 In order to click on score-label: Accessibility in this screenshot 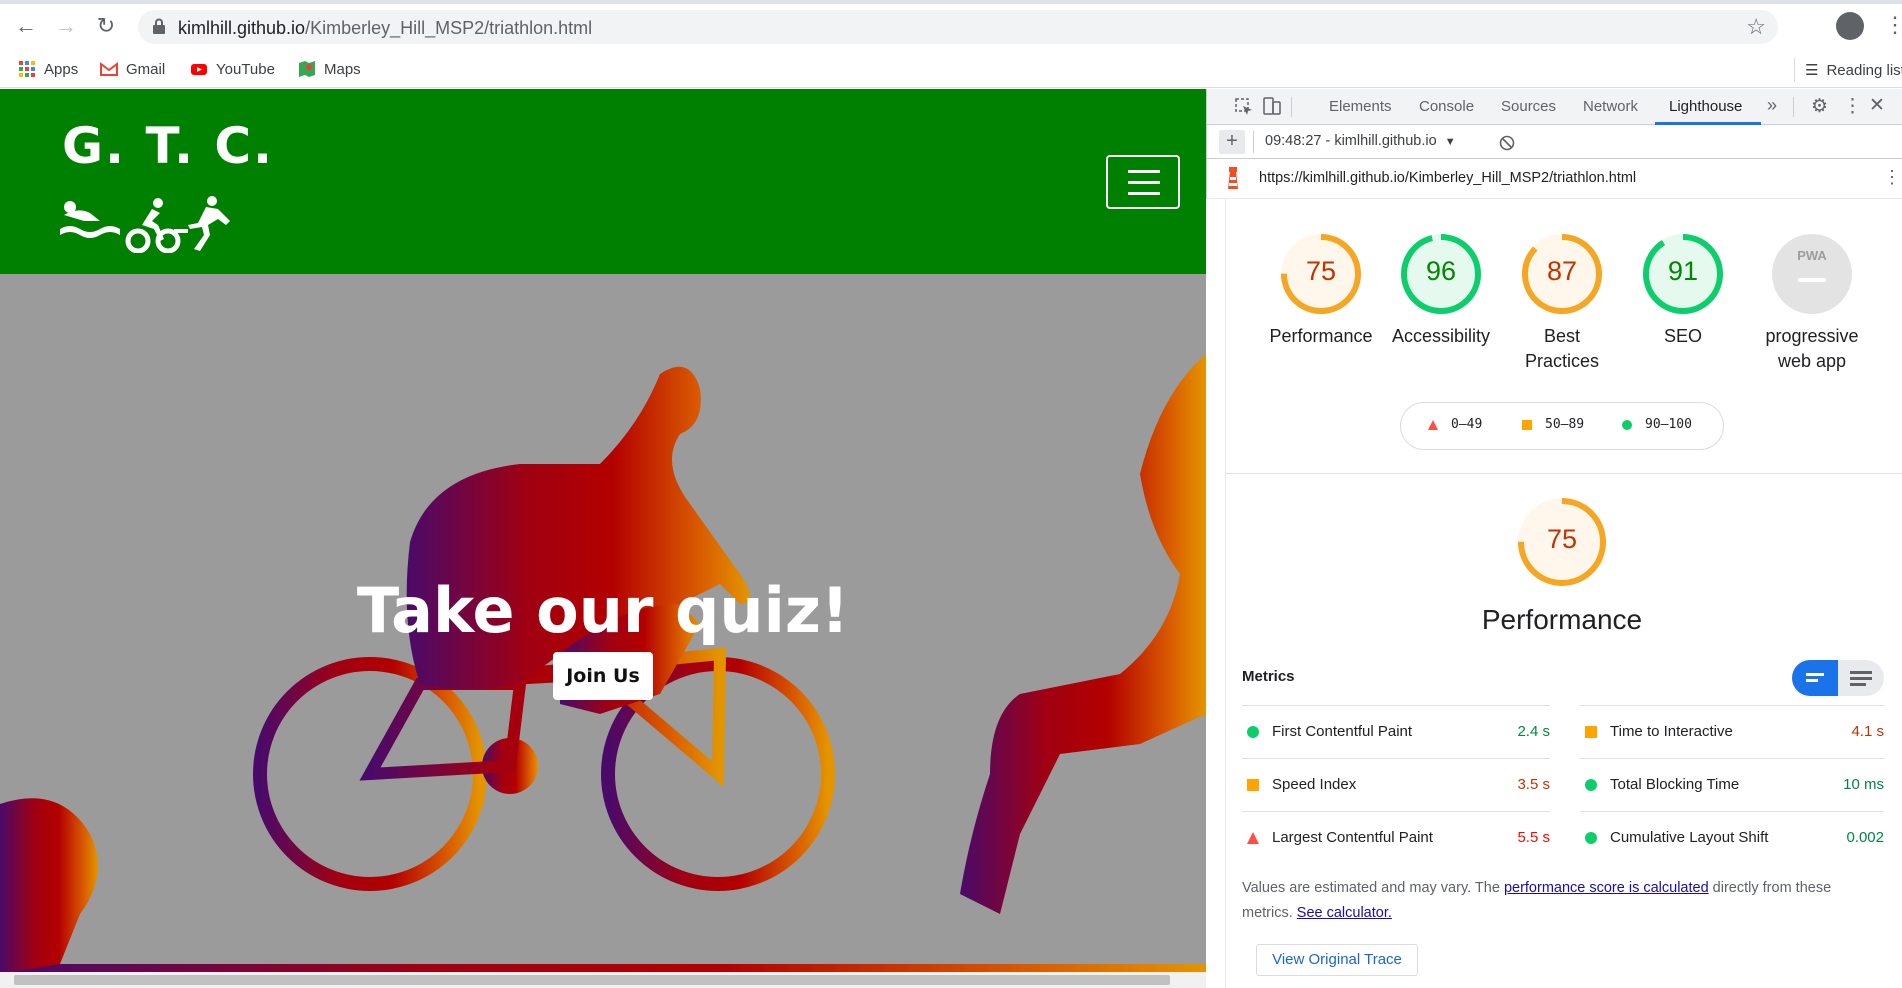, I will do `click(1441, 336)`.